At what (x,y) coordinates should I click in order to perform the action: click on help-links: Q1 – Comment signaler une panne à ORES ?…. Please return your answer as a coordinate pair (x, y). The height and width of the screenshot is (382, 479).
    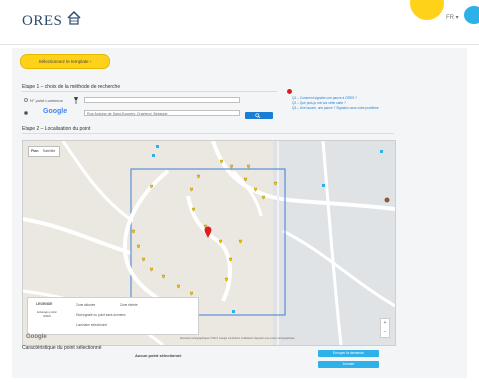
    Looking at the image, I should click on (342, 103).